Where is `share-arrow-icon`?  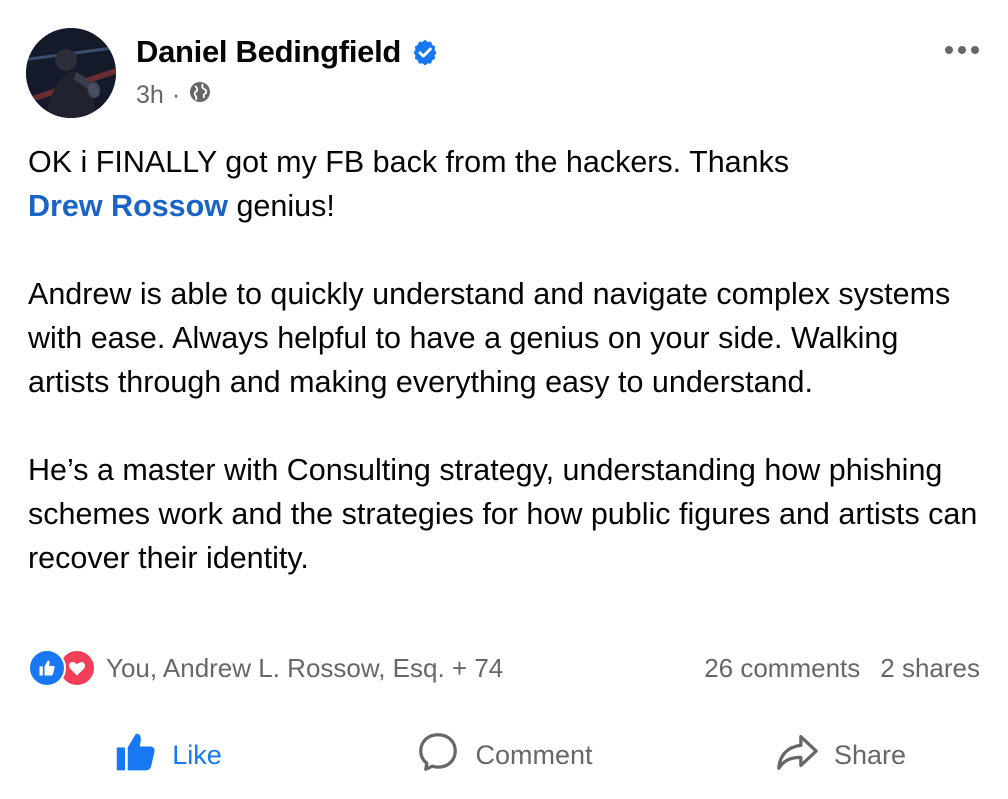
share-arrow-icon is located at coordinates (797, 755).